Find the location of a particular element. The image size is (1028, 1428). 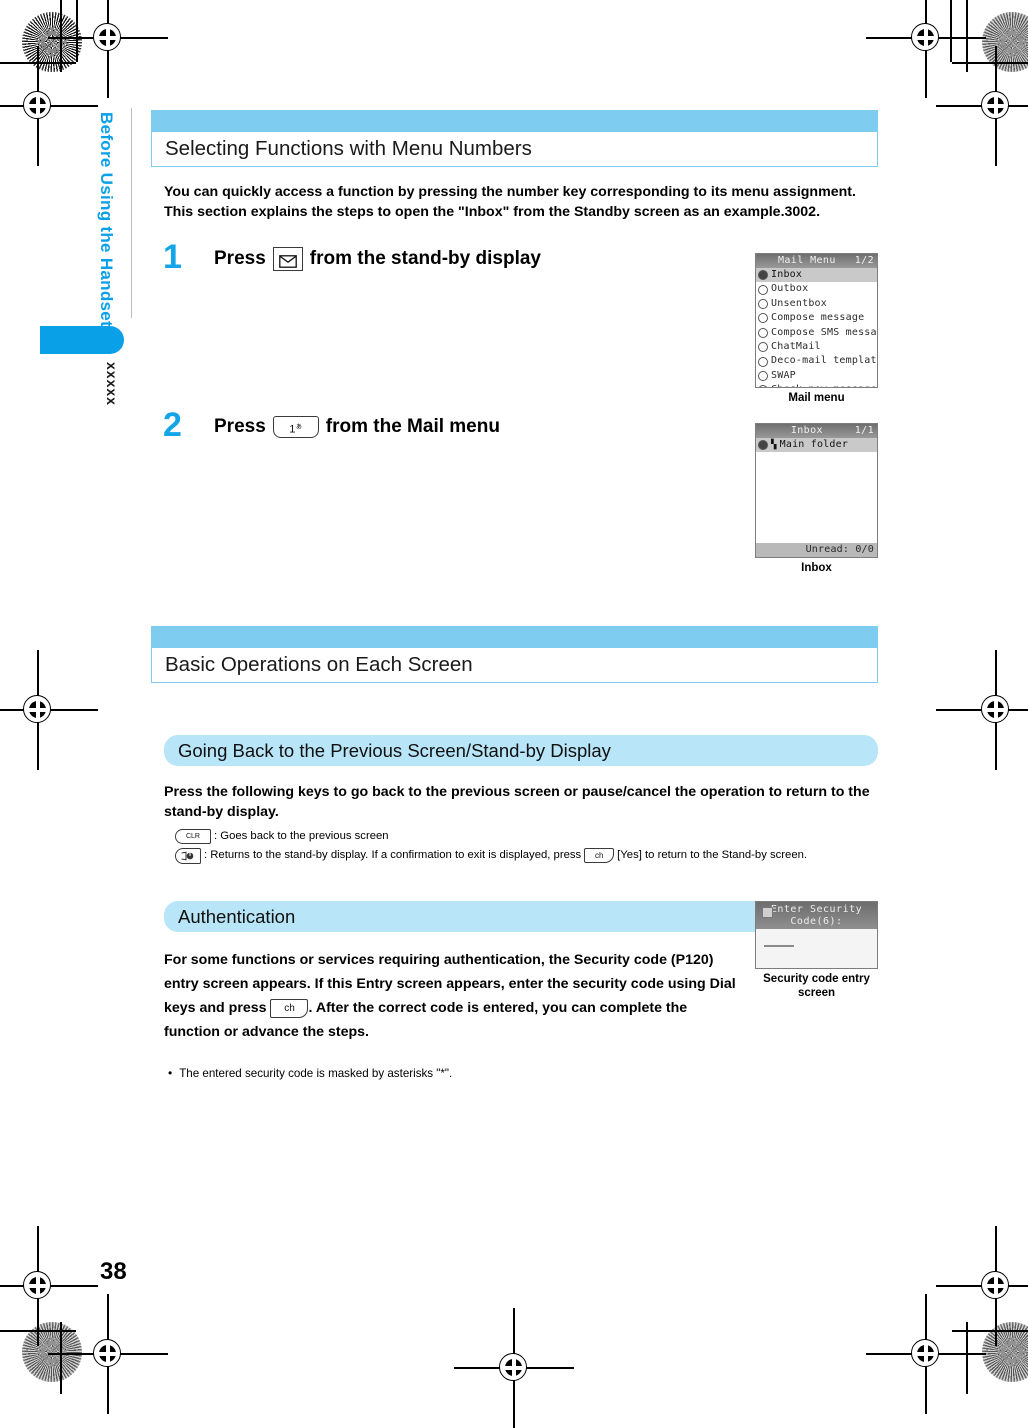

clr-key-label: CLR is located at coordinates (192, 836).